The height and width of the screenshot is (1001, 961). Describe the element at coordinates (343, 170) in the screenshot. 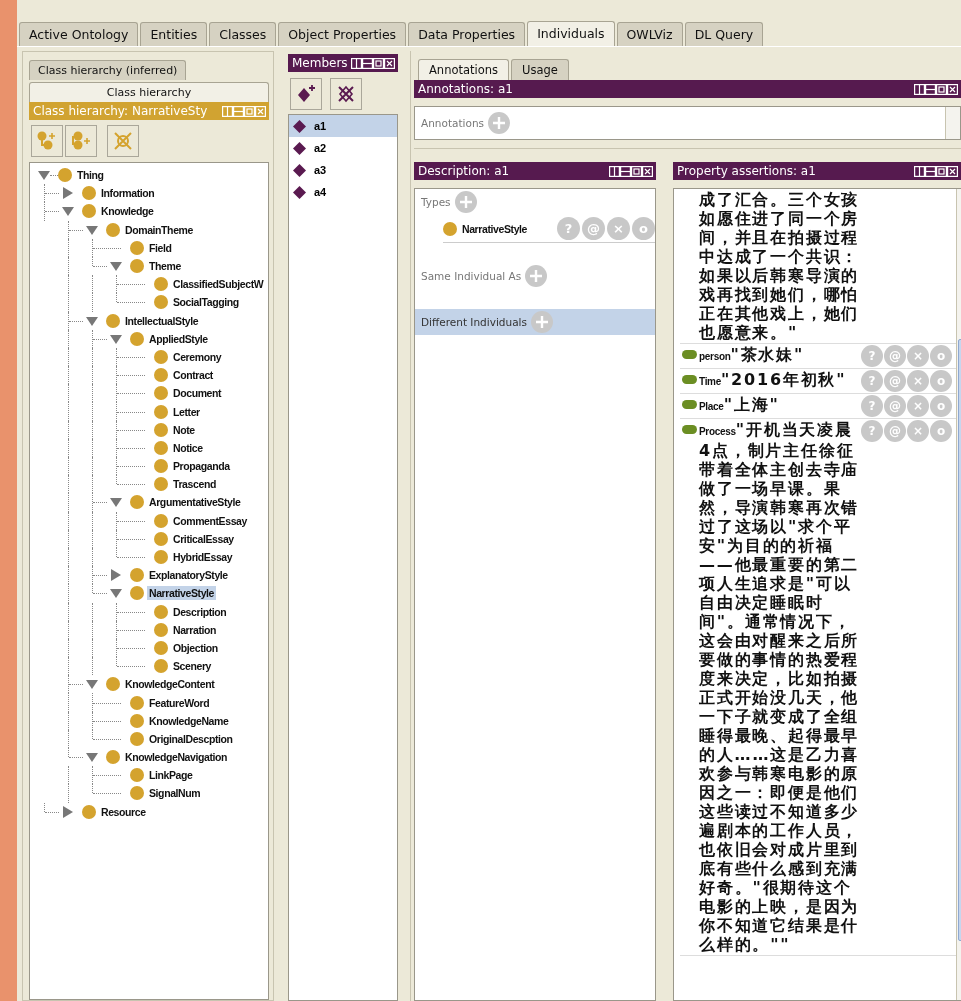

I see `member-item: a3` at that location.